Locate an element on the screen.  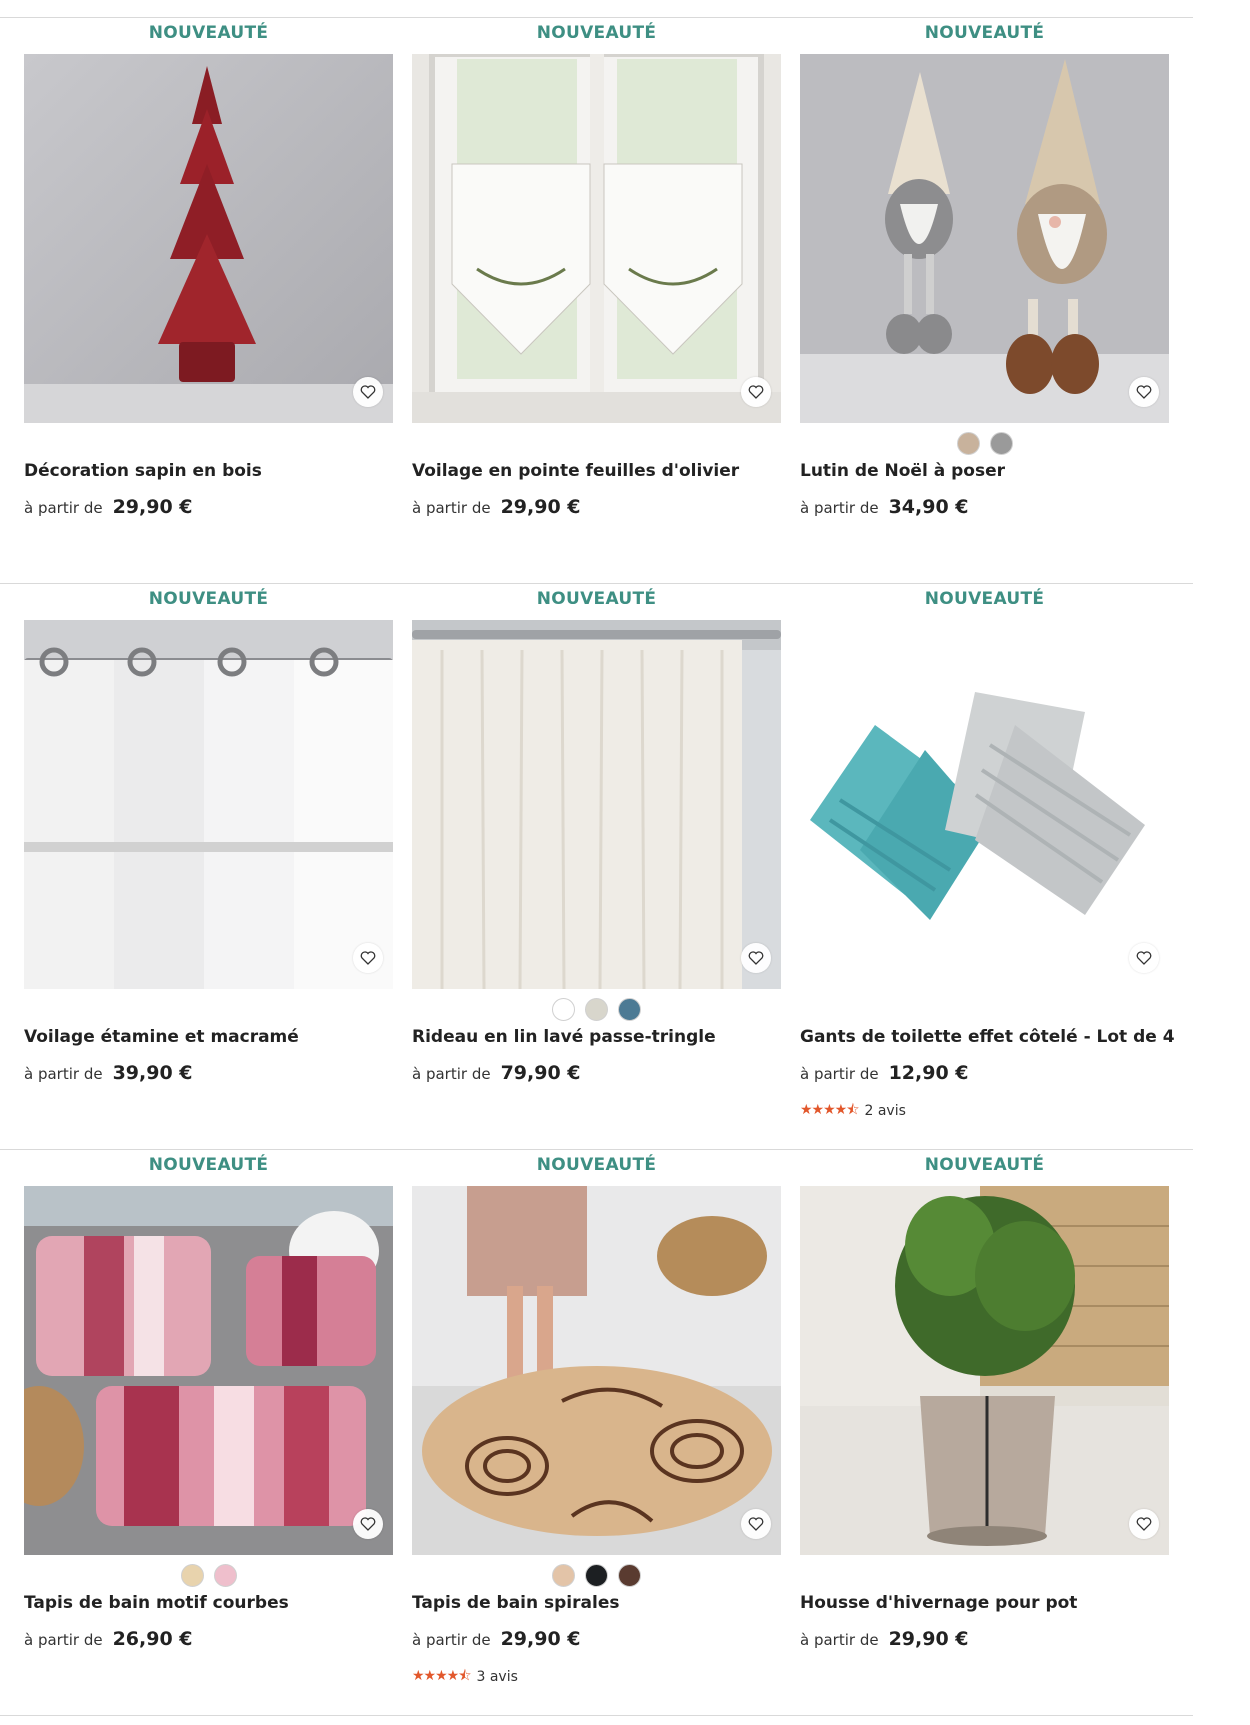
product-price: 34,90 € is located at coordinates (928, 507).